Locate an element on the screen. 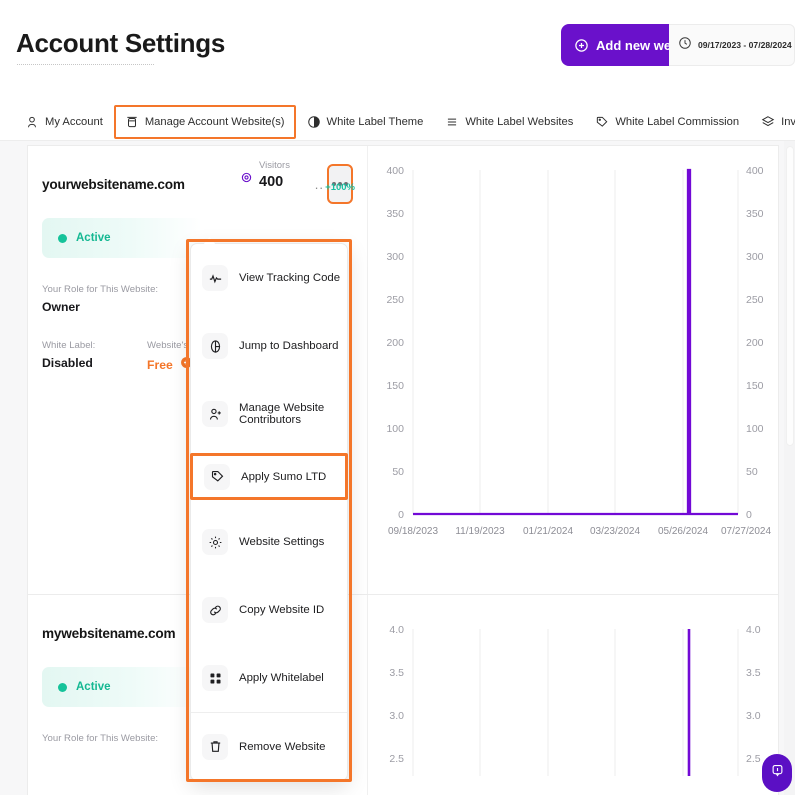 The image size is (795, 795). target-icon is located at coordinates (246, 179).